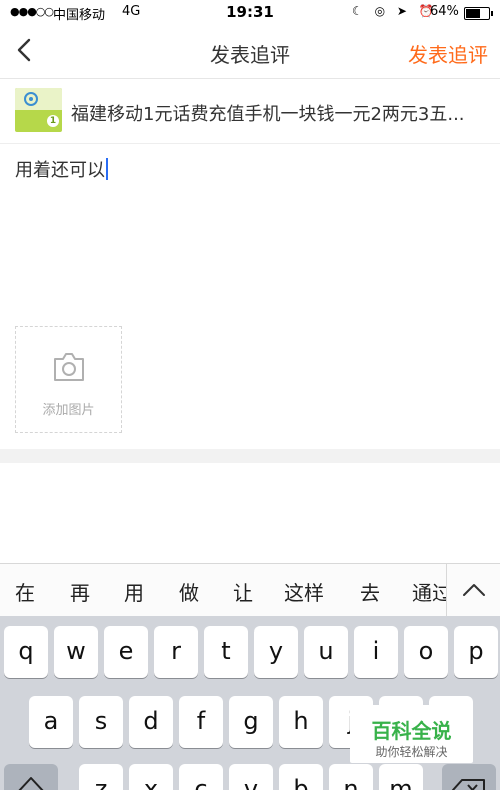  Describe the element at coordinates (476, 652) in the screenshot. I see `key-p: p` at that location.